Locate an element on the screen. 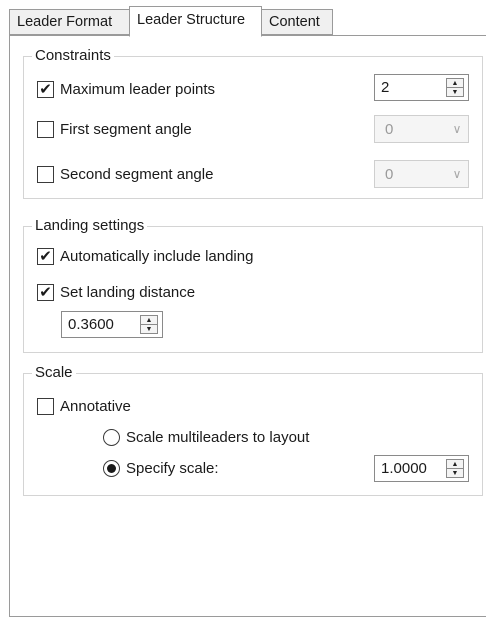 Image resolution: width=486 pixels, height=635 pixels. first-segment-angle-checkbox is located at coordinates (45, 129).